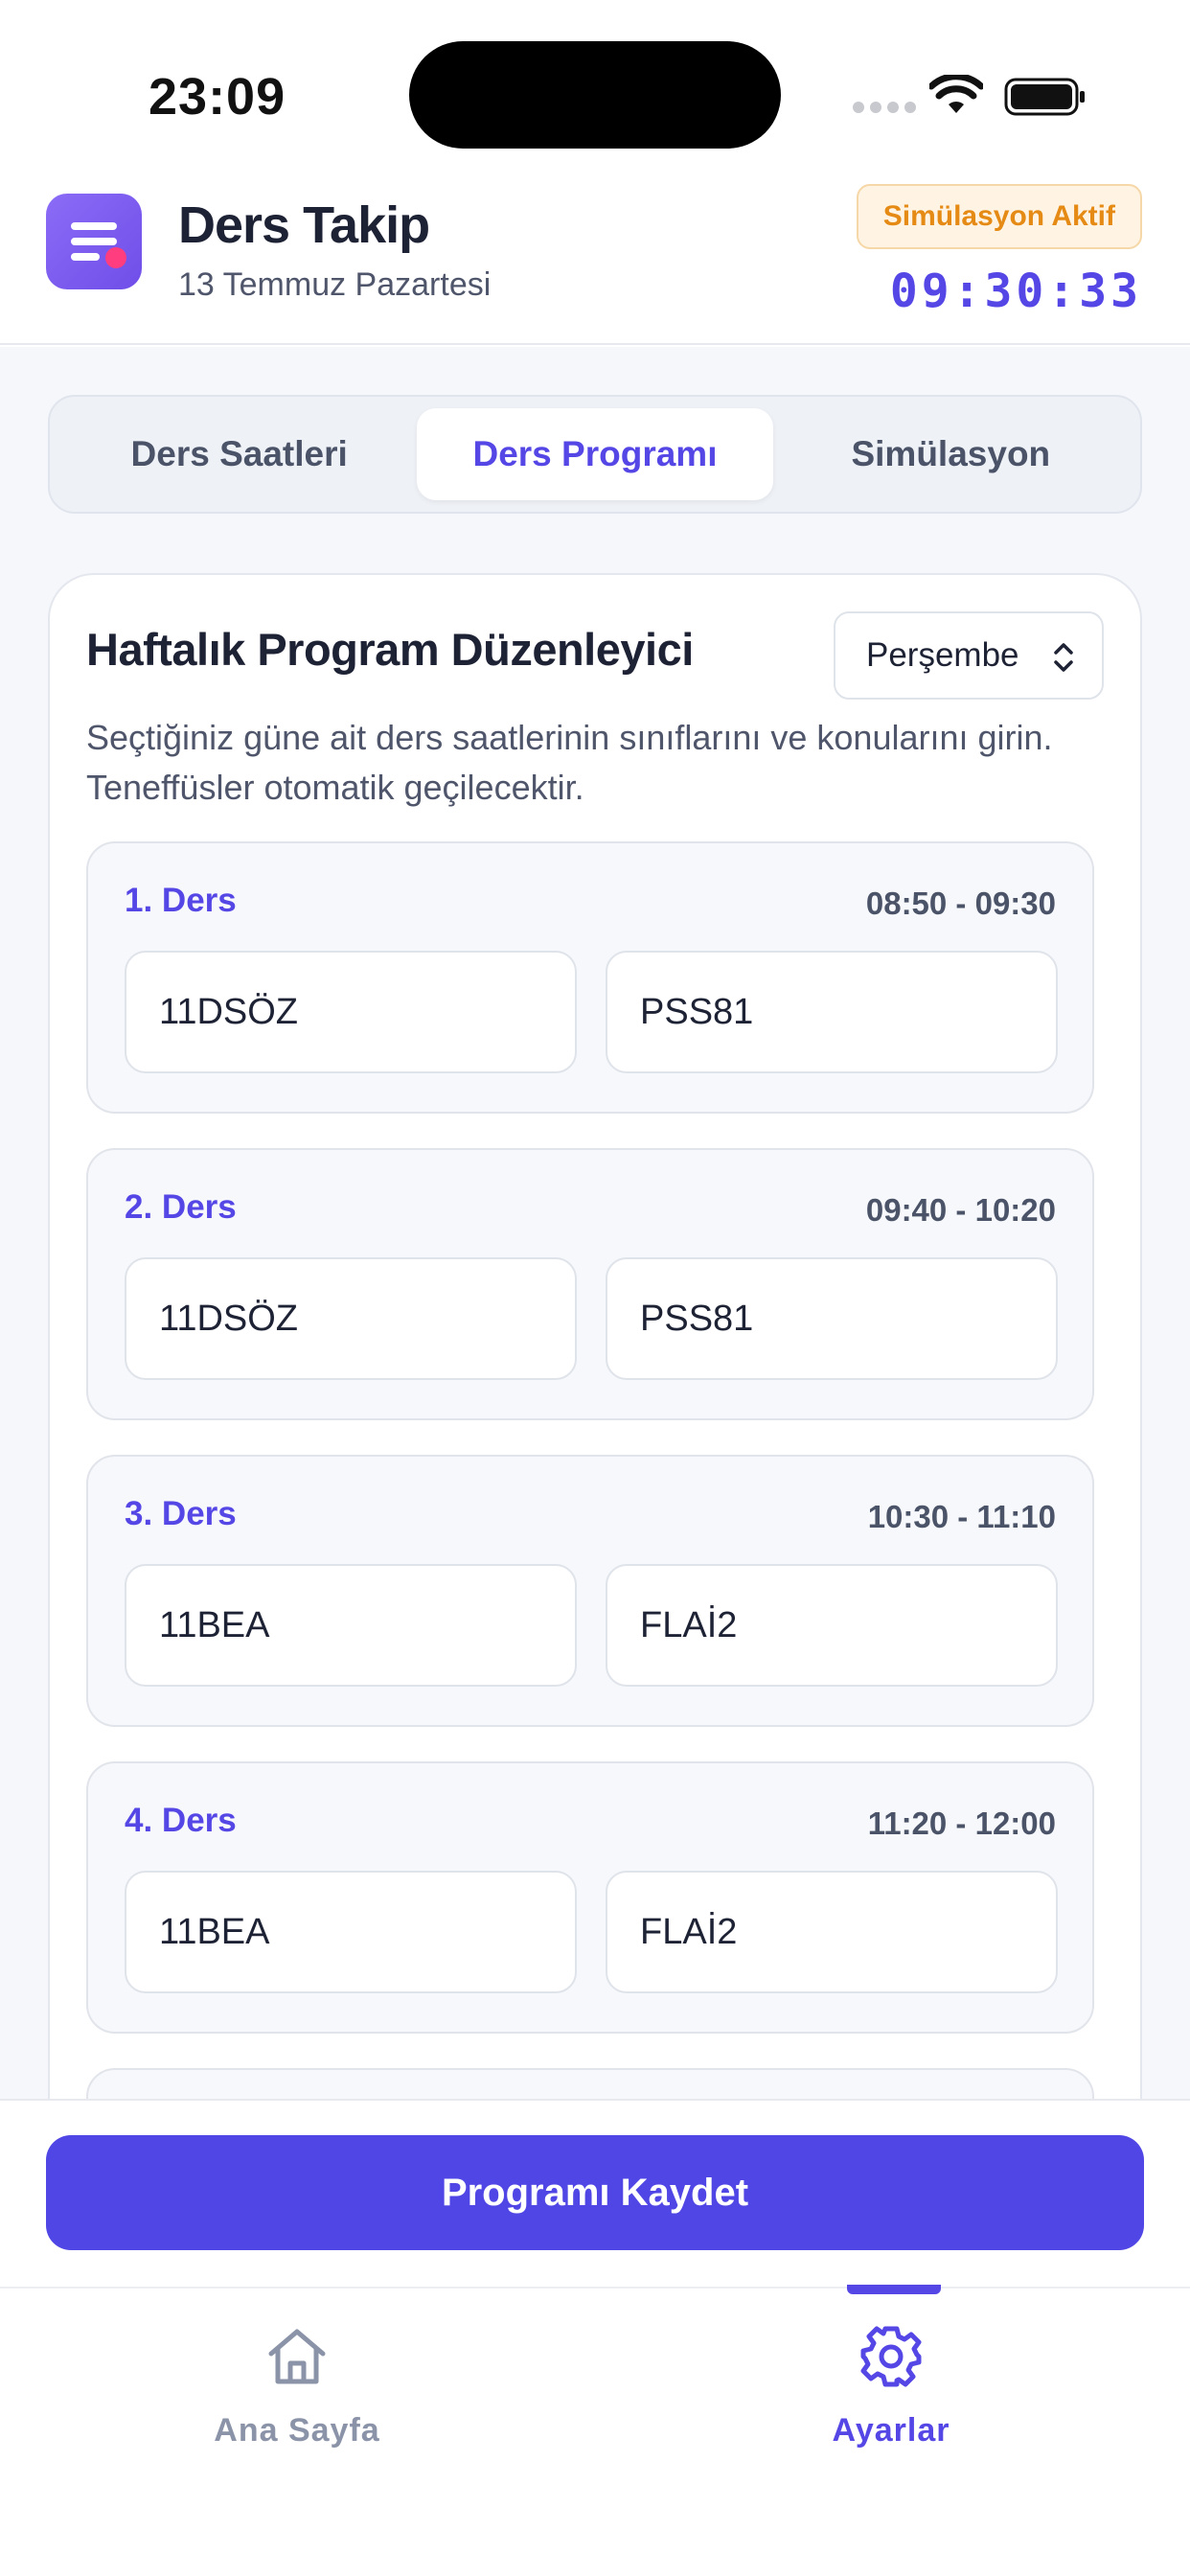 The width and height of the screenshot is (1190, 2576). What do you see at coordinates (390, 649) in the screenshot?
I see `card-title: Haftalık Program Düzenleyici` at bounding box center [390, 649].